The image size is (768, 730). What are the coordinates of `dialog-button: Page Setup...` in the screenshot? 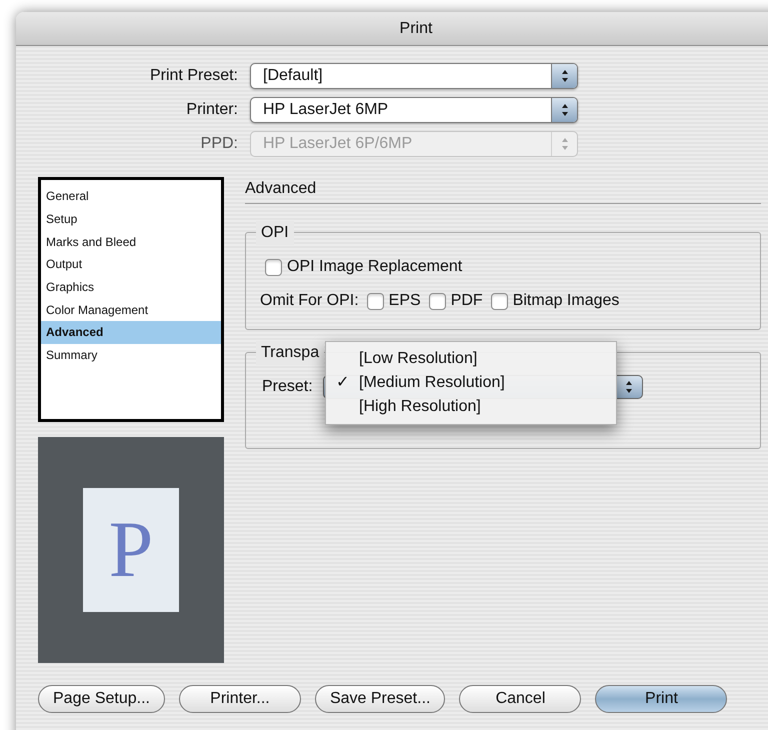 It's located at (101, 699).